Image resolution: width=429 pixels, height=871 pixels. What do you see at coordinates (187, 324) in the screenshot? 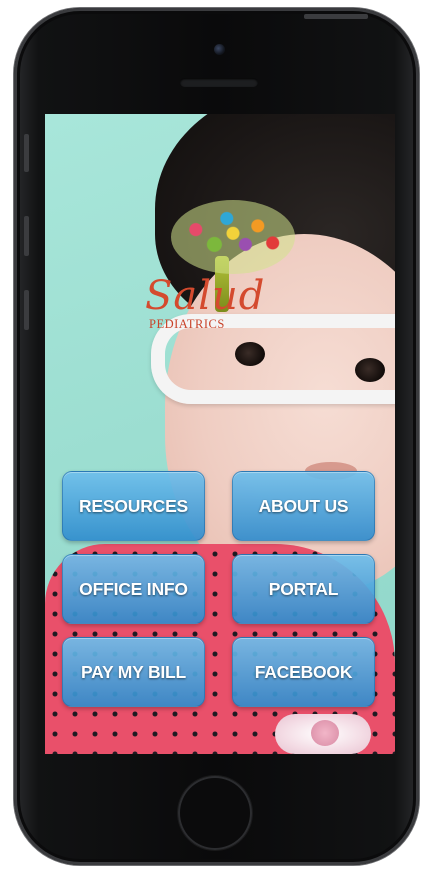
I see `logo-subtitle: PEDIATRICS` at bounding box center [187, 324].